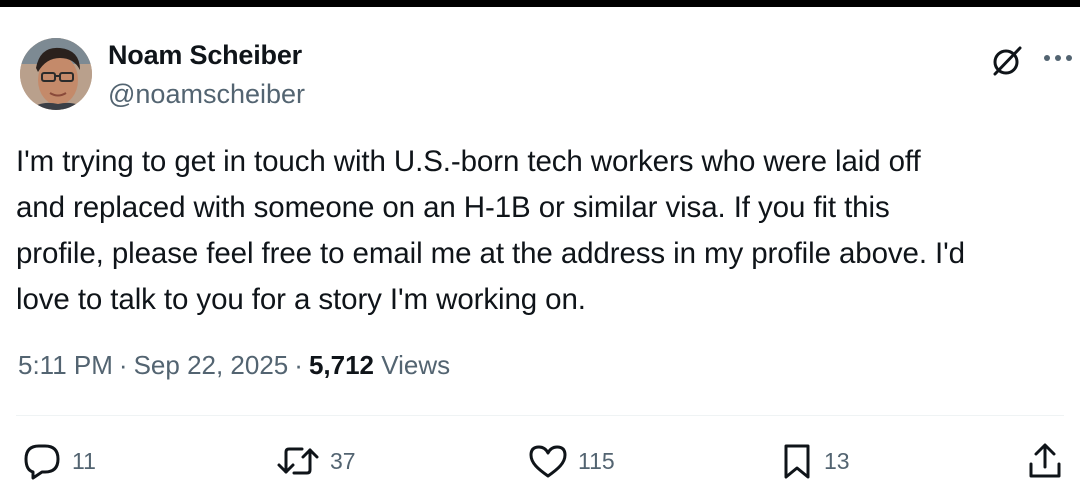 Image resolution: width=1080 pixels, height=502 pixels. Describe the element at coordinates (206, 94) in the screenshot. I see `author-handle: @noamscheiber` at that location.